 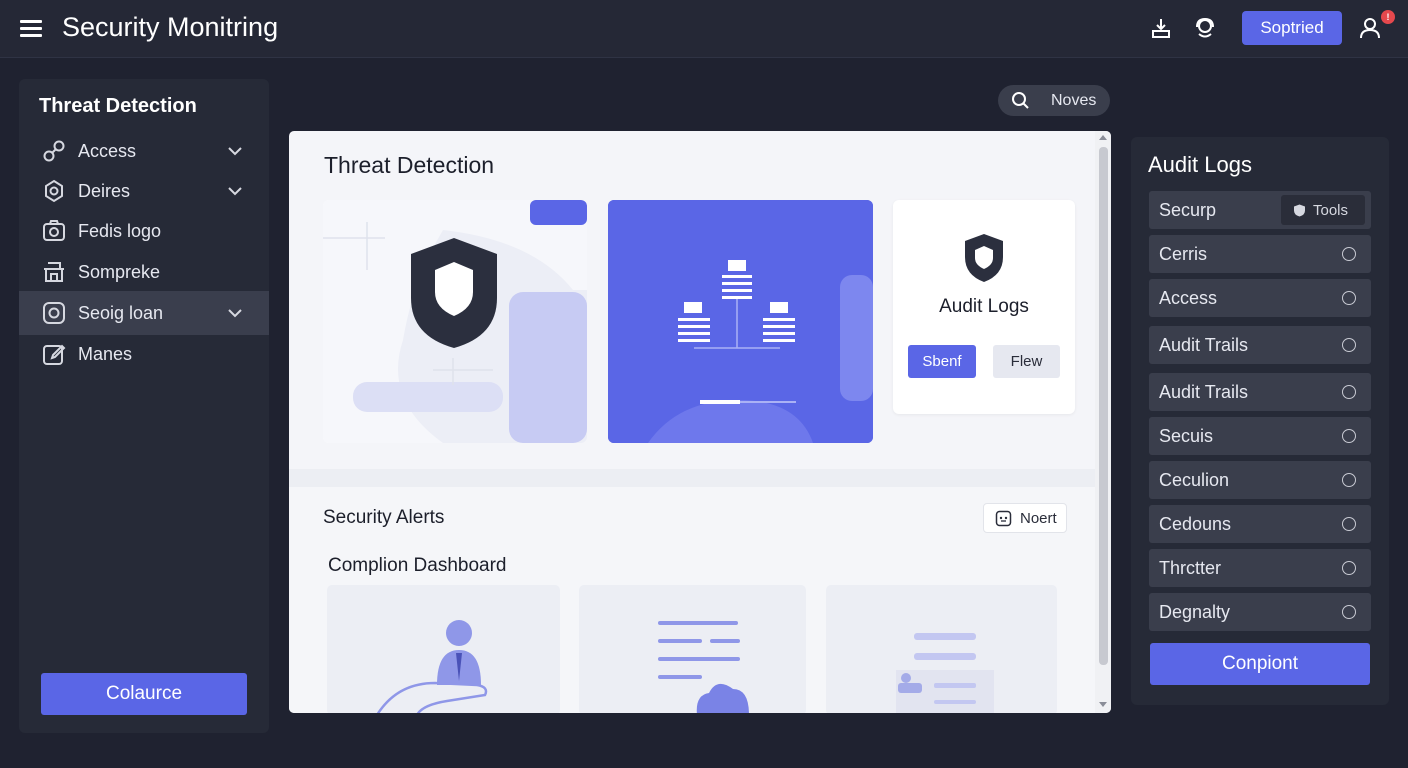 What do you see at coordinates (1103, 704) in the screenshot?
I see `scroll-down-icon` at bounding box center [1103, 704].